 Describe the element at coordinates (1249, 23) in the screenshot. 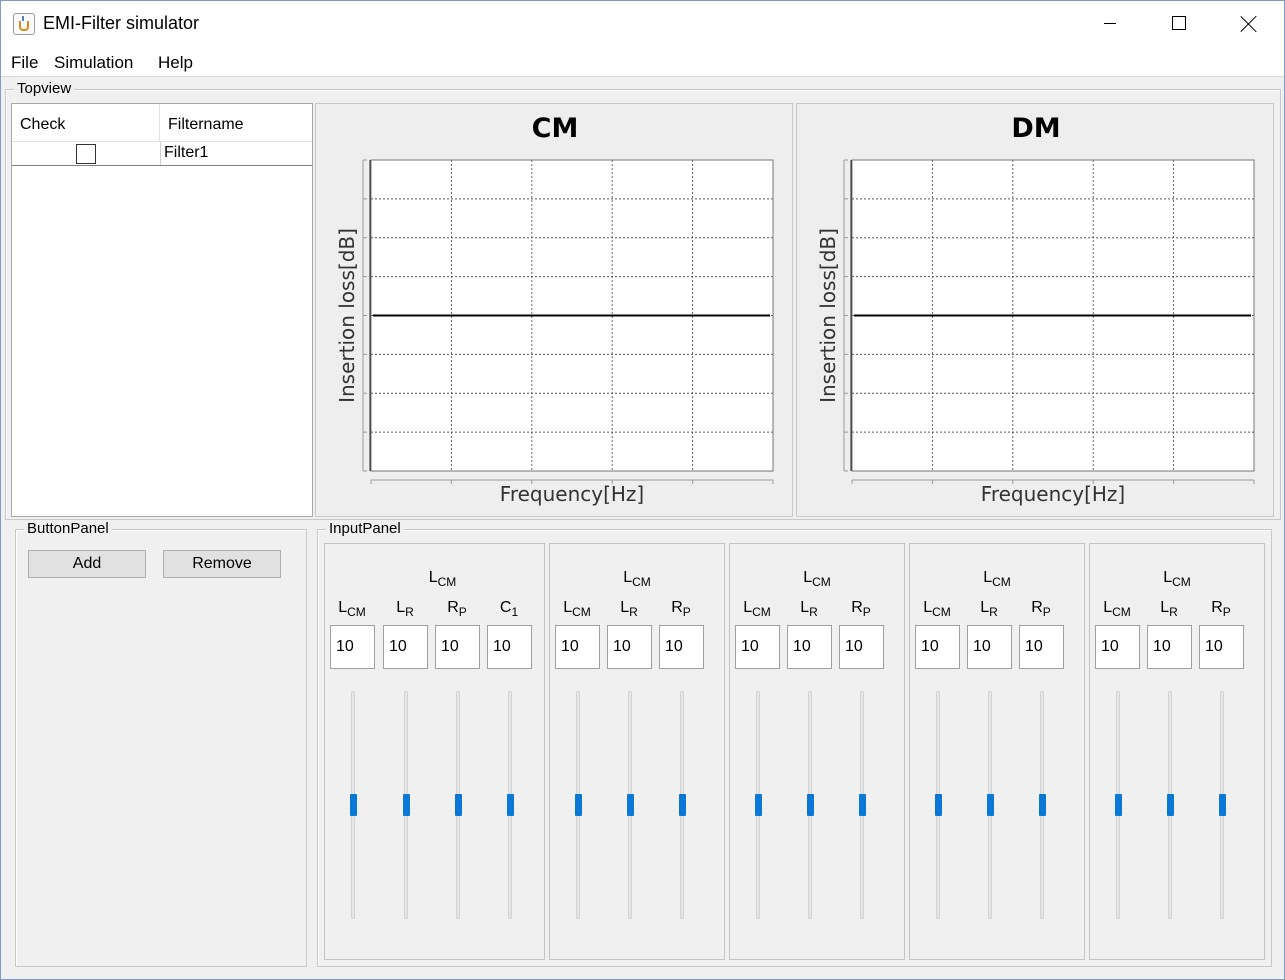

I see `close-button` at that location.